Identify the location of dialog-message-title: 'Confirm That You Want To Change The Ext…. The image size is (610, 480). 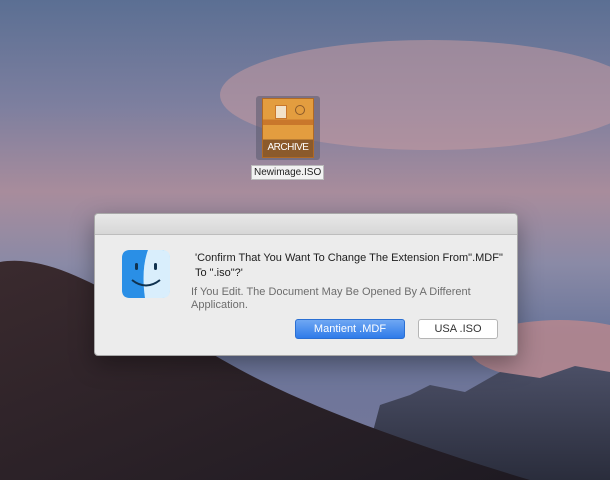
(349, 265).